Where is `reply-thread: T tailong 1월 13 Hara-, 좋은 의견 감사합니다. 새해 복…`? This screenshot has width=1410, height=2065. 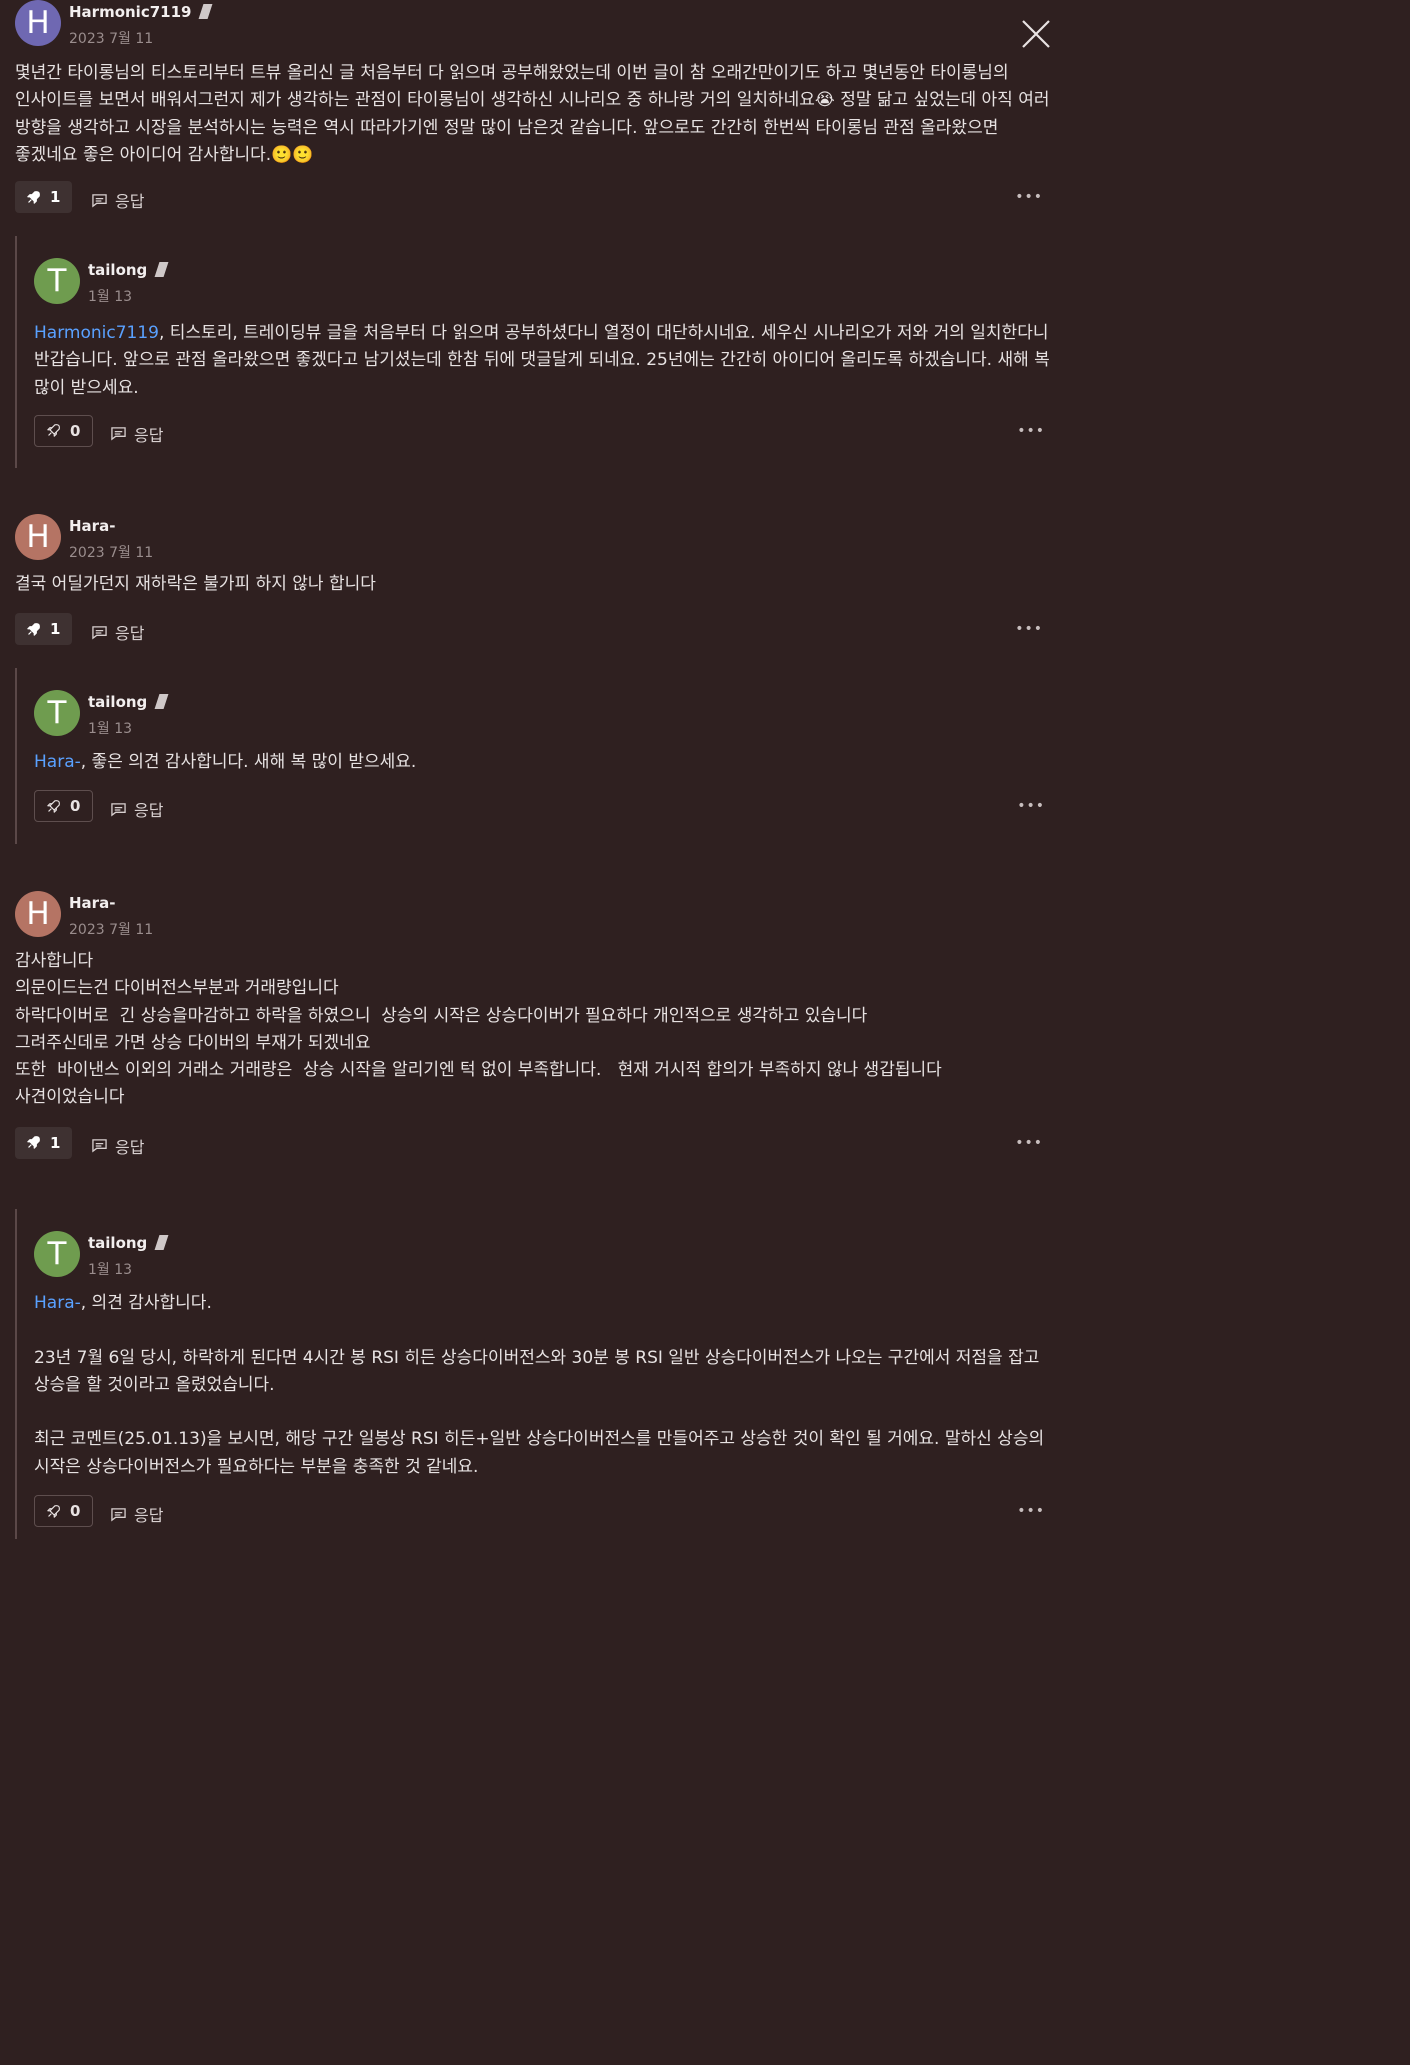 reply-thread: T tailong 1월 13 Hara-, 좋은 의견 감사합니다. 새해 복… is located at coordinates (536, 756).